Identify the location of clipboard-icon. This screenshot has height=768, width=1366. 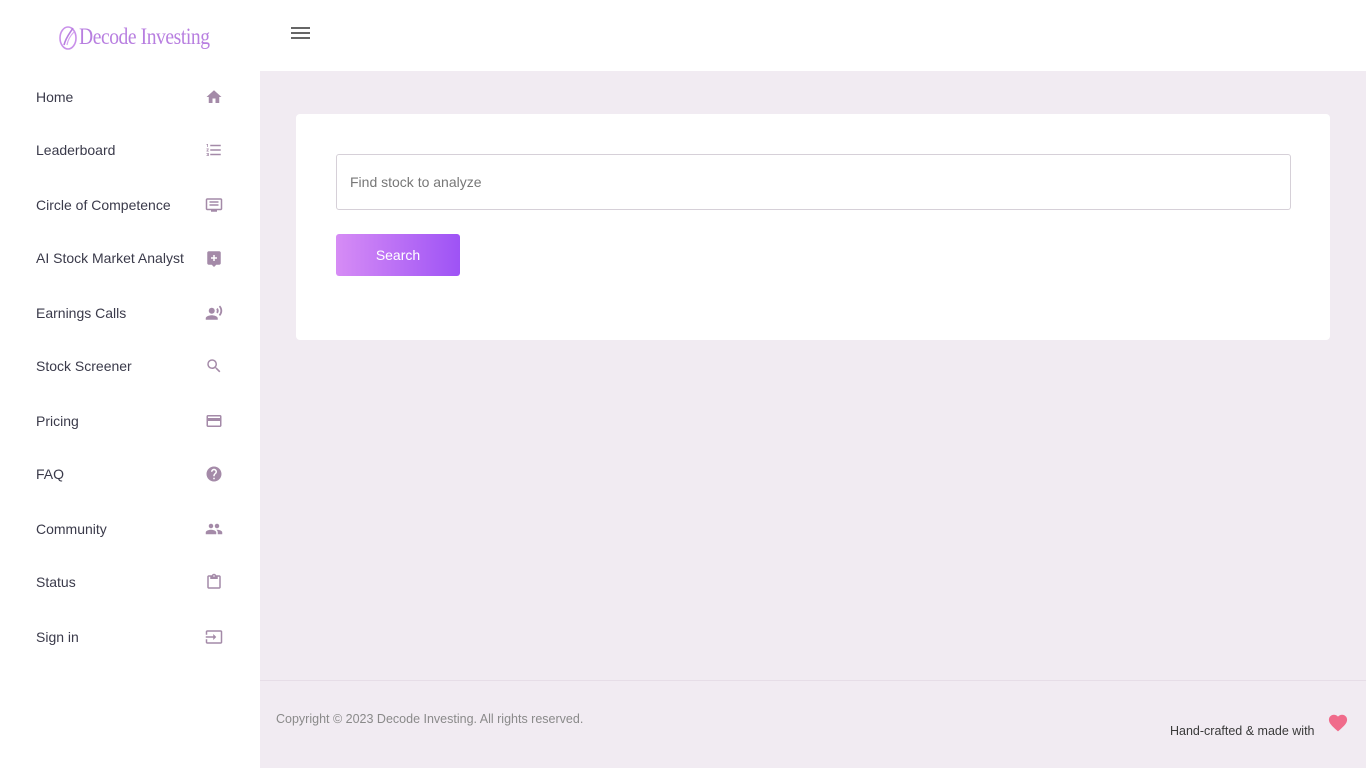
(214, 582).